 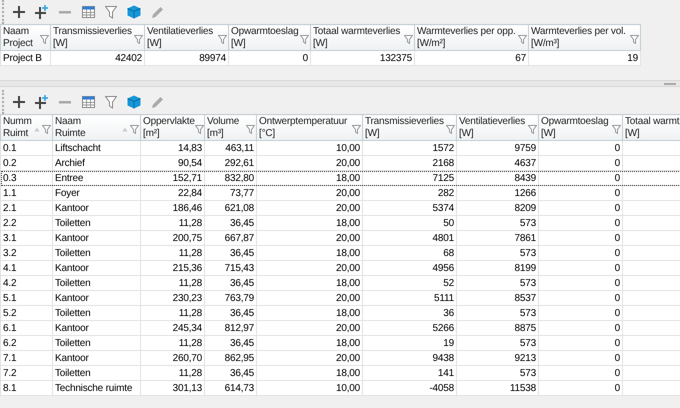 What do you see at coordinates (443, 148) in the screenshot?
I see `table-cell: 1572` at bounding box center [443, 148].